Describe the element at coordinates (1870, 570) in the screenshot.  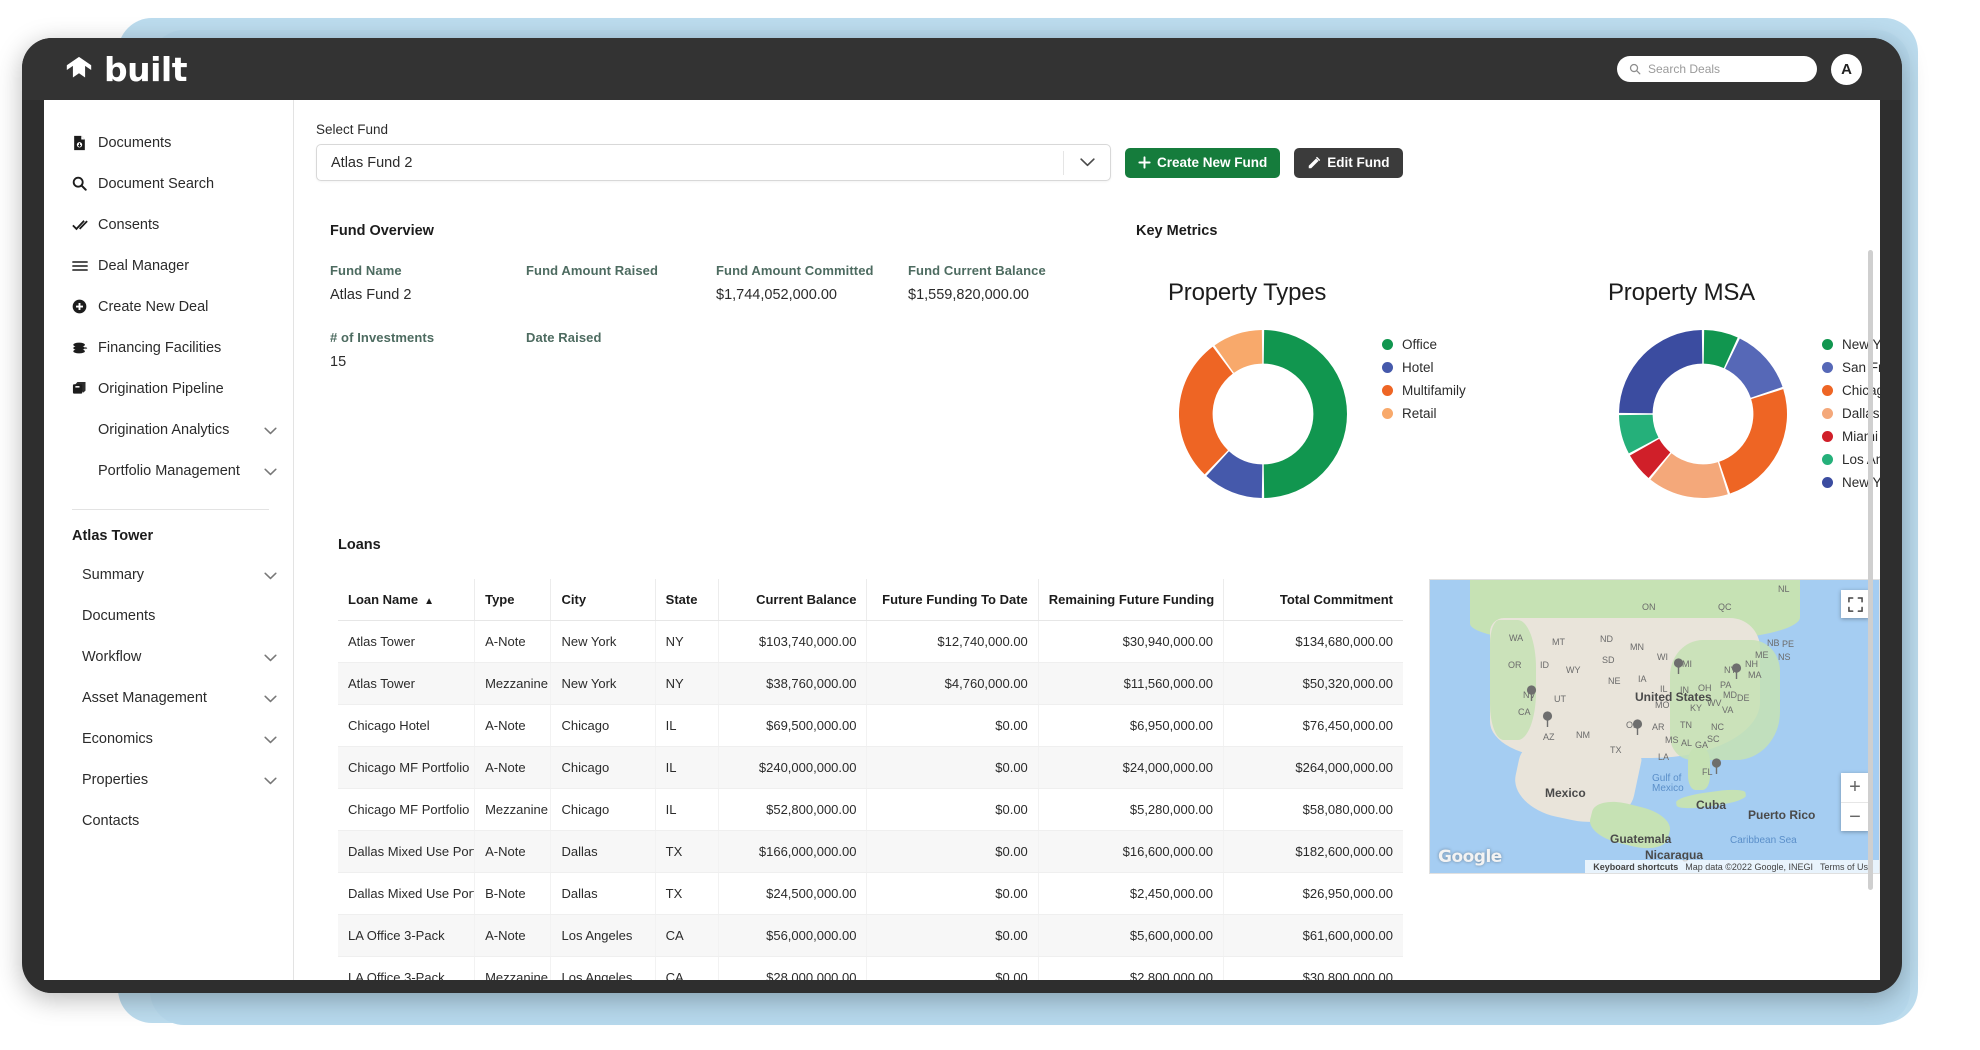
I see `content-scrollbar` at that location.